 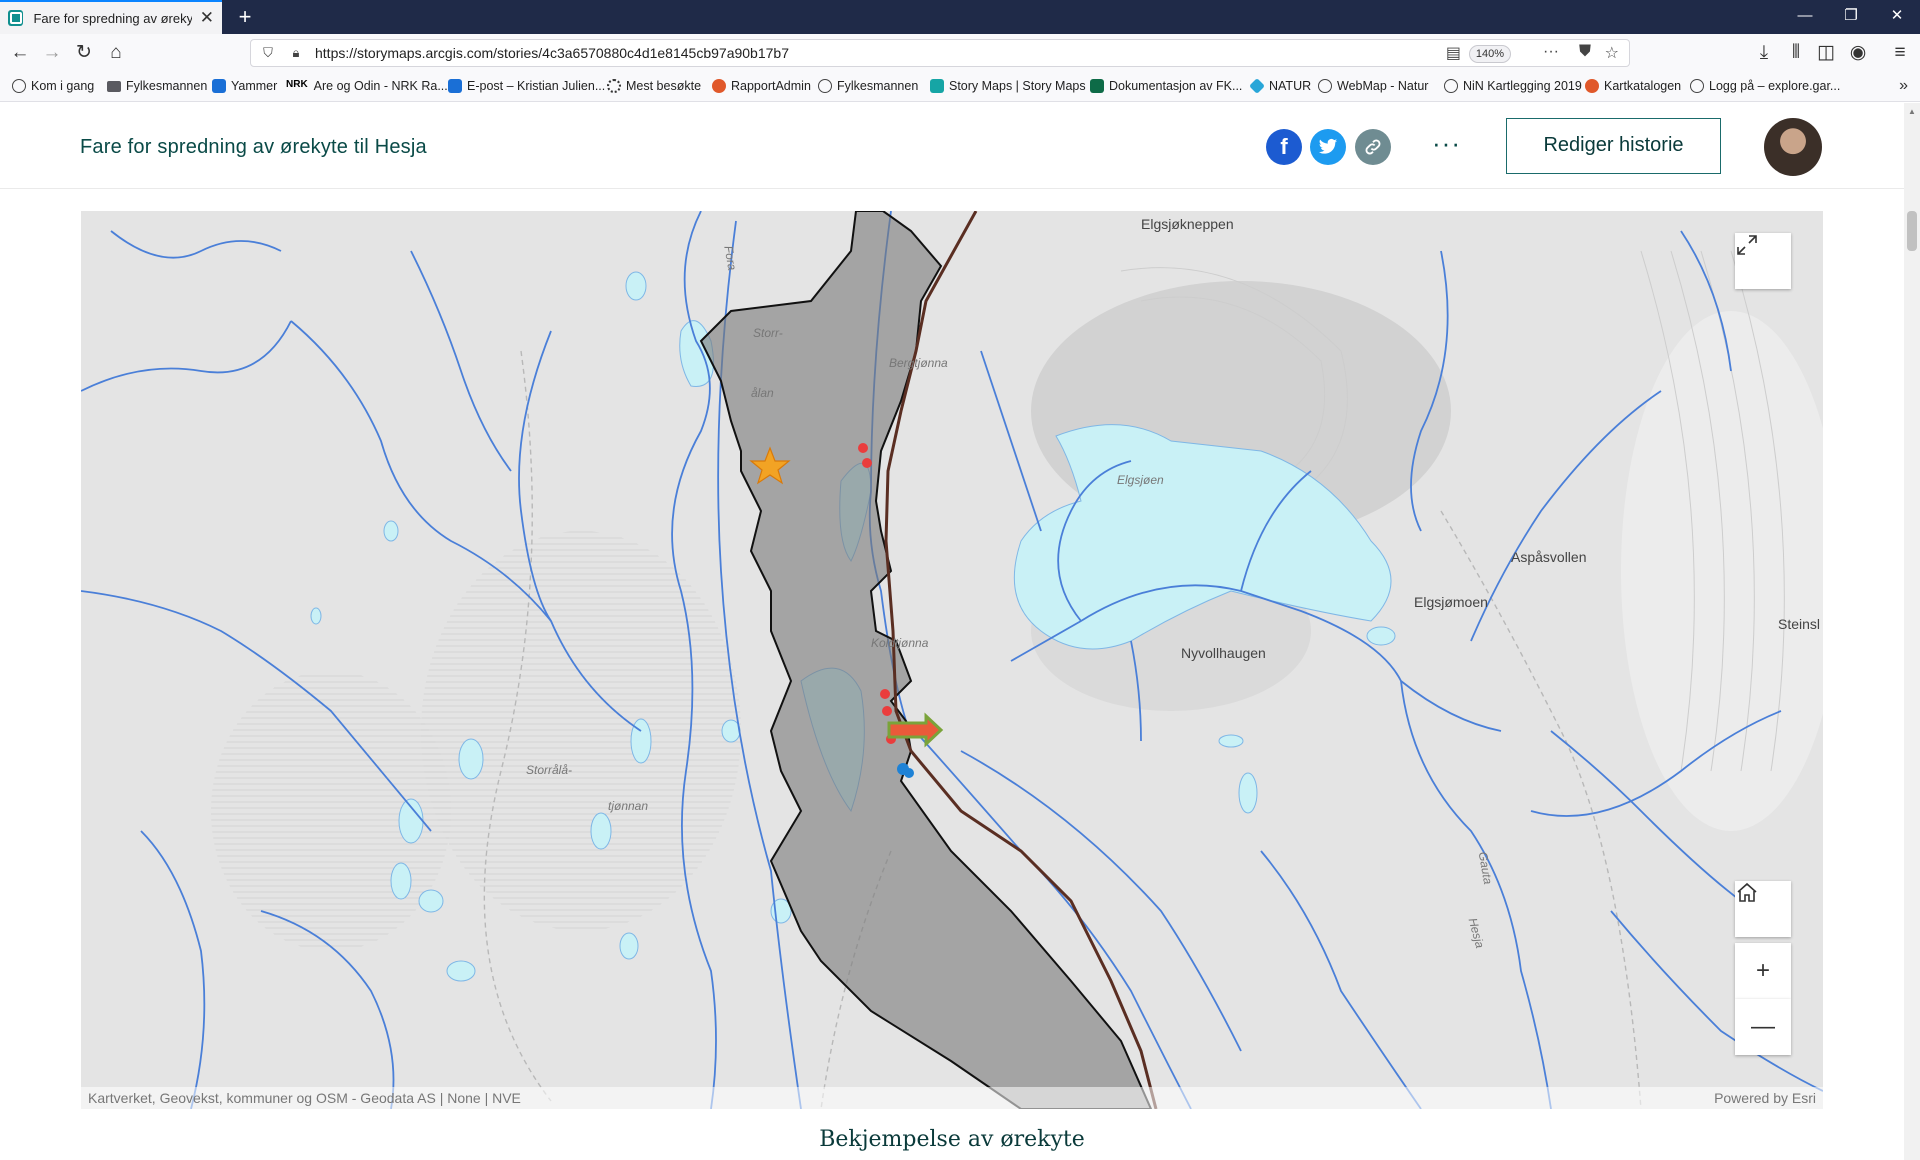 What do you see at coordinates (1765, 1098) in the screenshot?
I see `powered-by-esri: Powered by Esri` at bounding box center [1765, 1098].